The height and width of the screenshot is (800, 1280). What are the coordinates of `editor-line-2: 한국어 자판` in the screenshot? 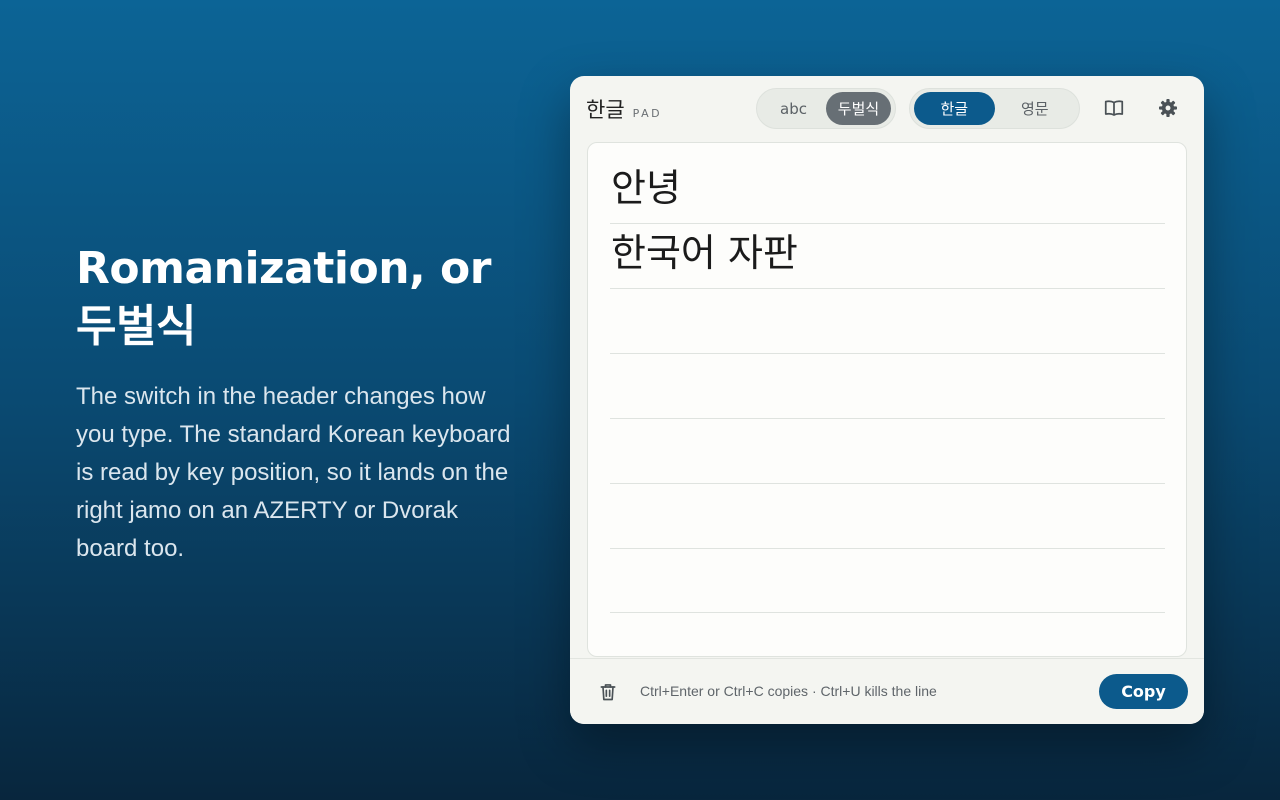 It's located at (887, 256).